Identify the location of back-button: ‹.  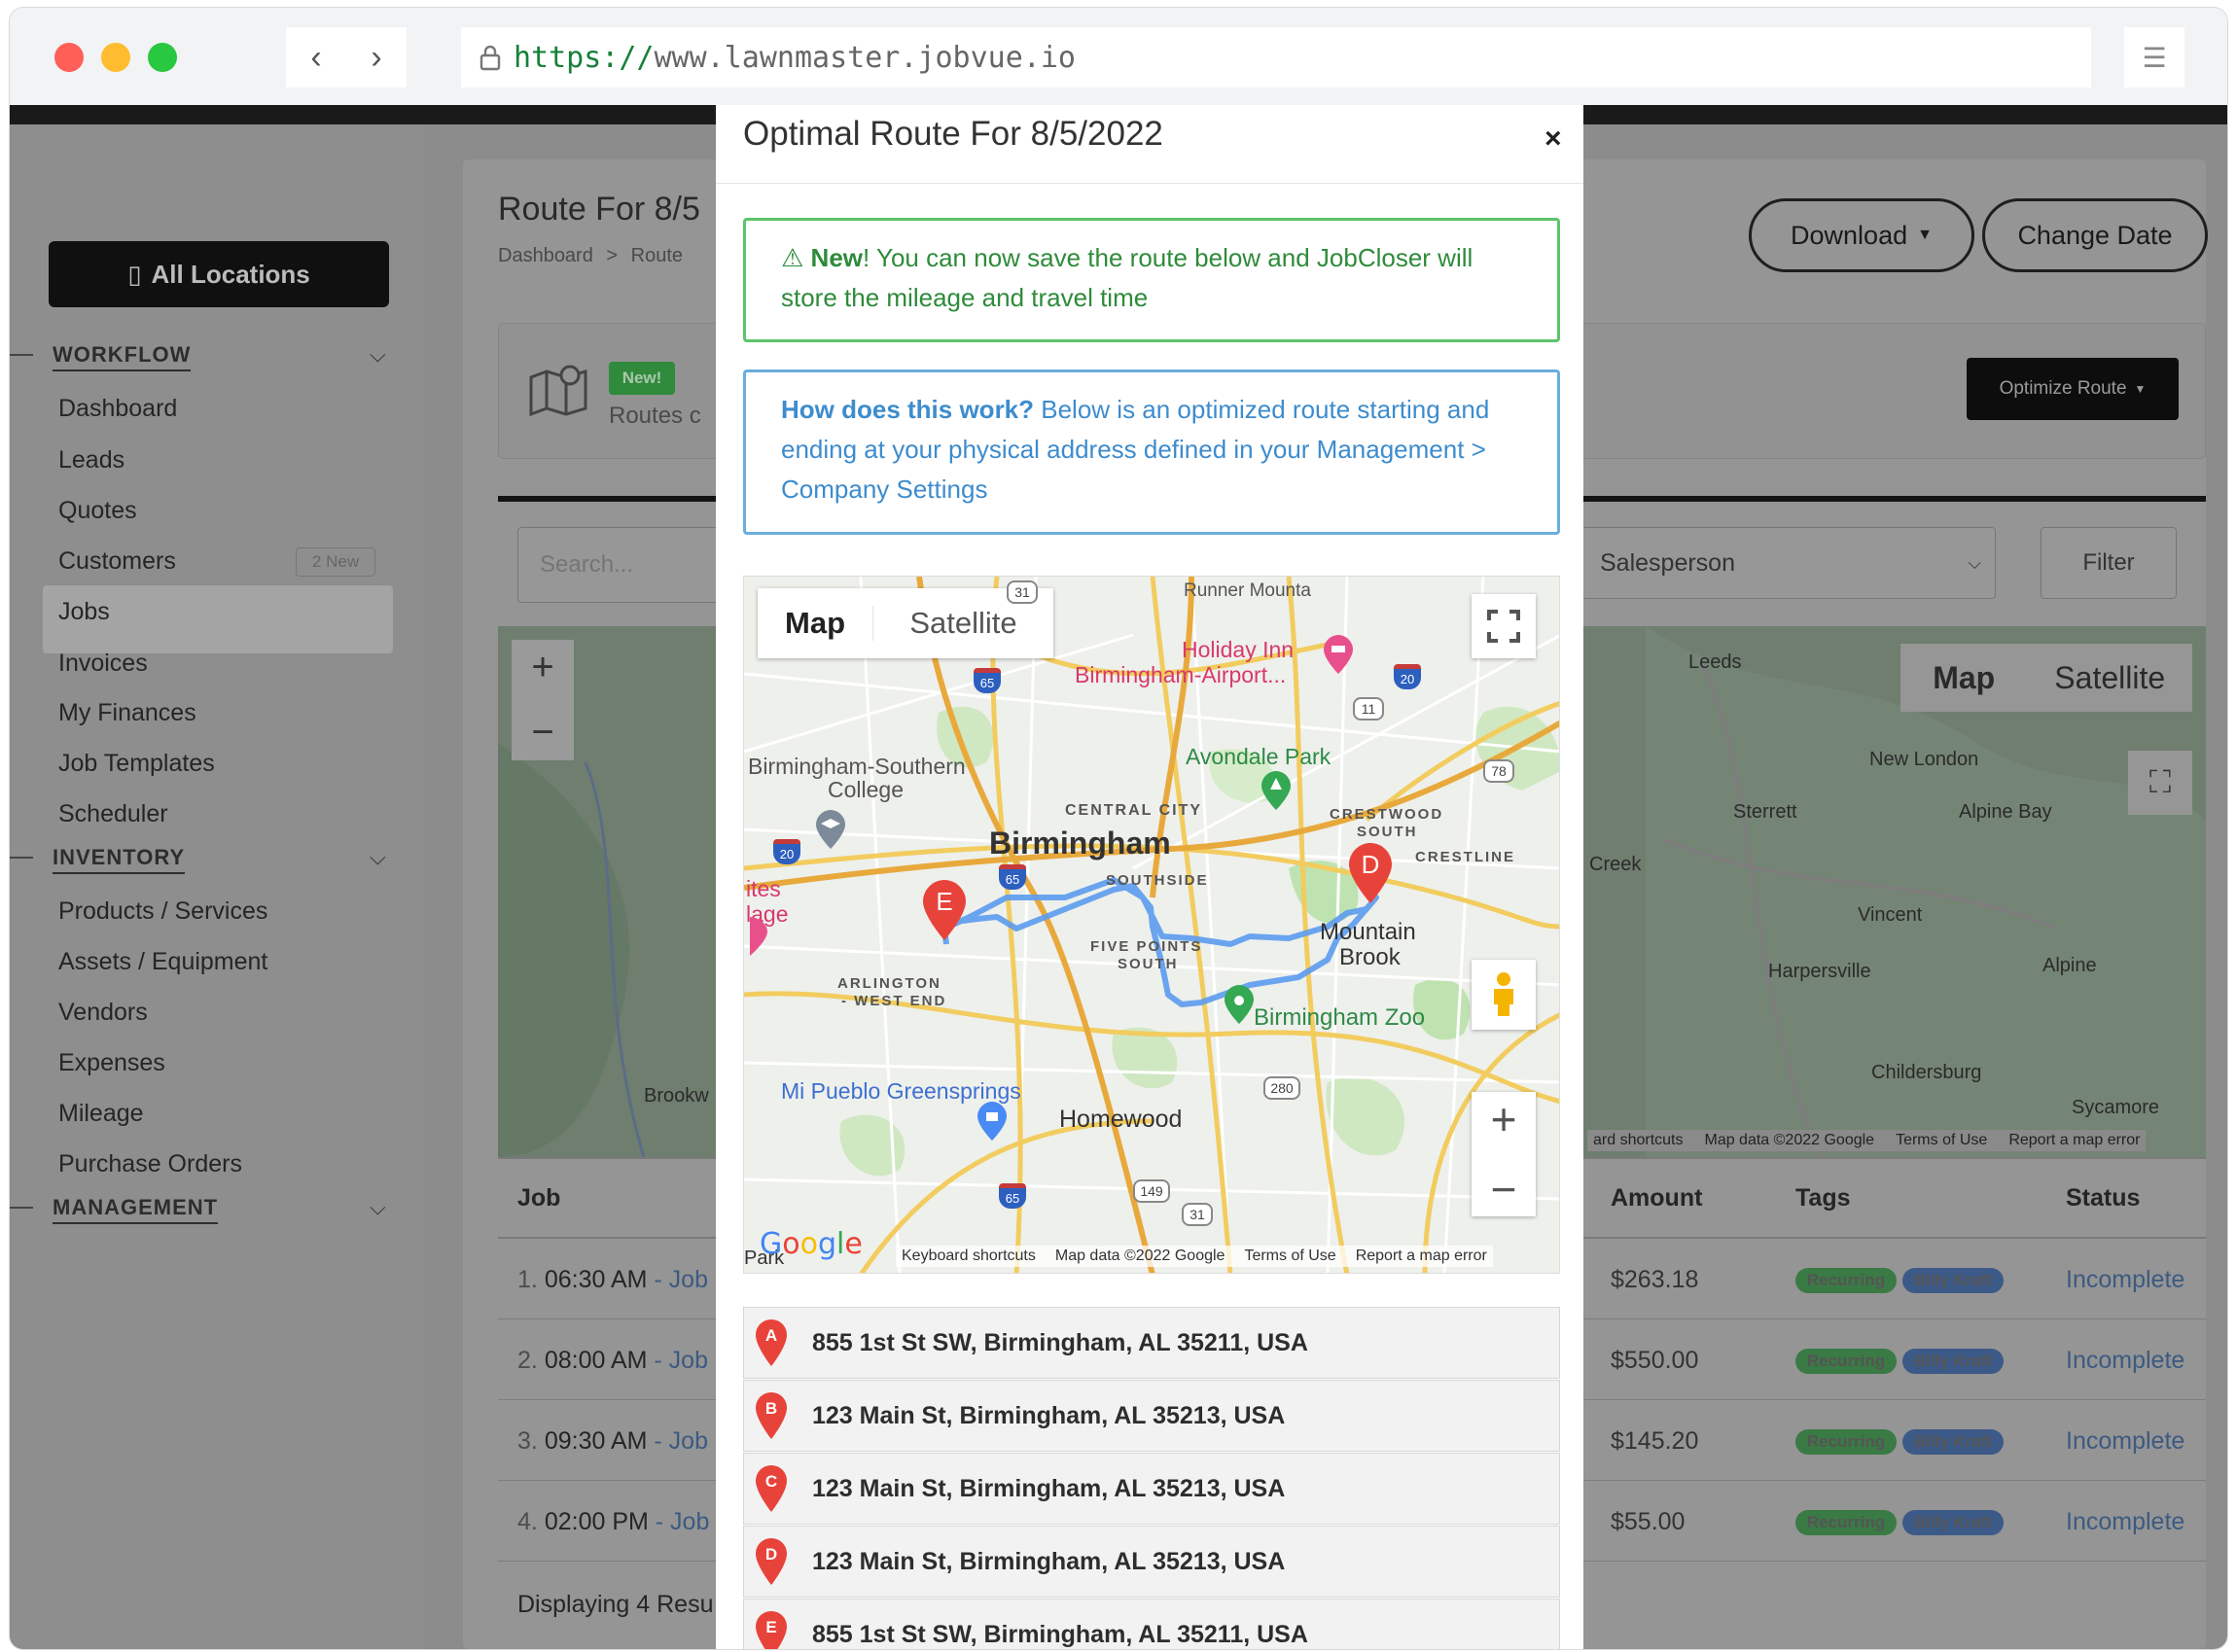
(316, 57).